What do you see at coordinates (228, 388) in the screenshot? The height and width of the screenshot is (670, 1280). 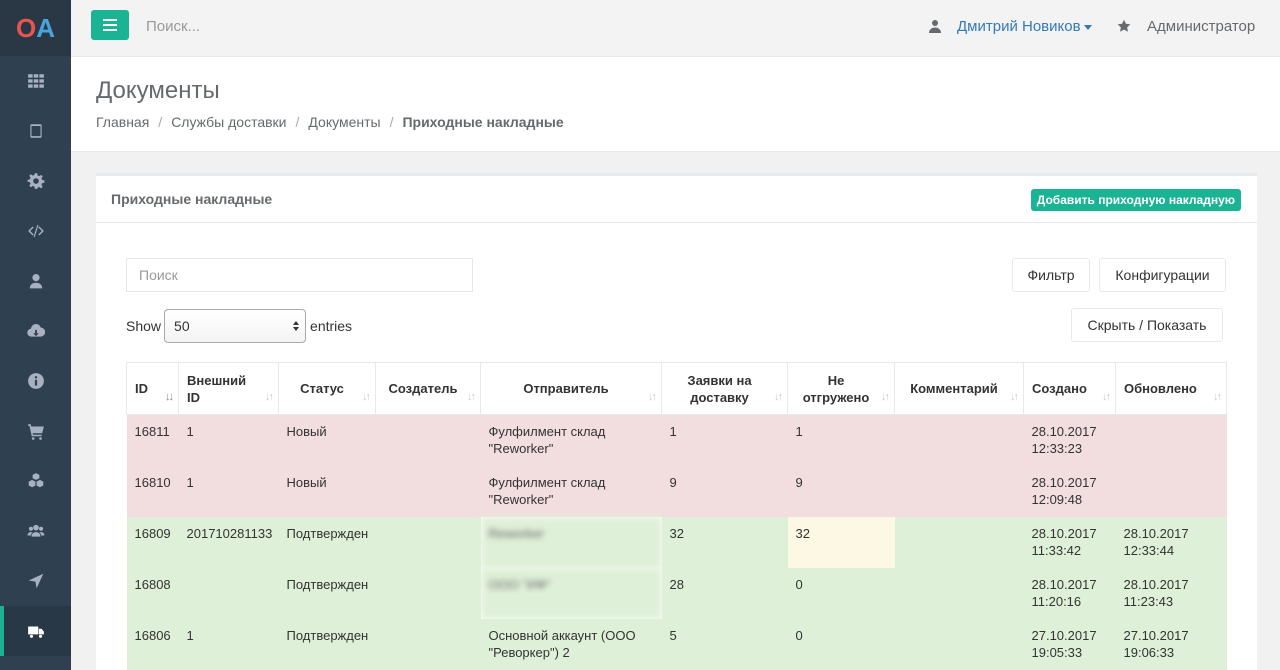 I see `column-header-external-id: Внешний ID ↓↑` at bounding box center [228, 388].